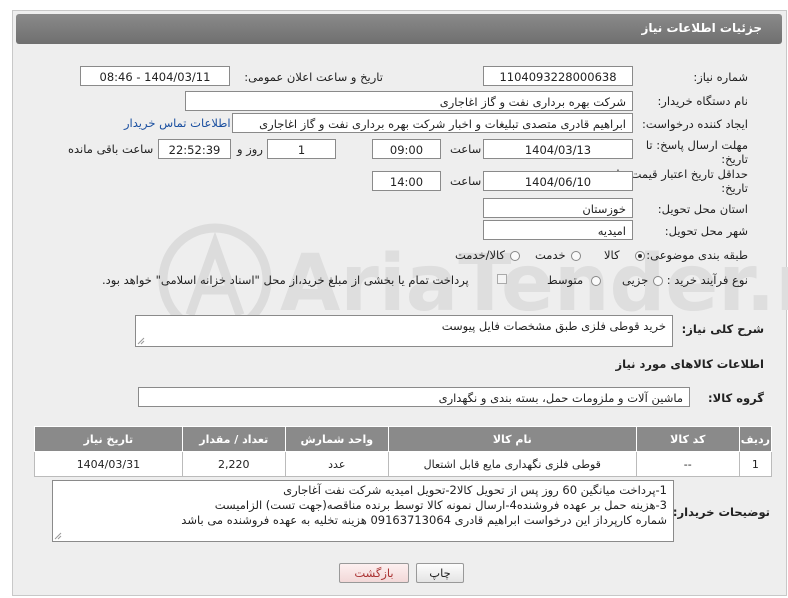 Image resolution: width=788 pixels, height=598 pixels. I want to click on province-label: استان محل تحویل:, so click(702, 209).